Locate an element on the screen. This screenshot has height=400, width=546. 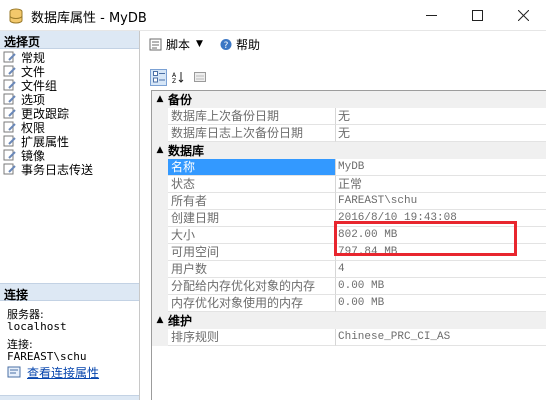
view-connection-properties-label: 查看连接属性 is located at coordinates (63, 372).